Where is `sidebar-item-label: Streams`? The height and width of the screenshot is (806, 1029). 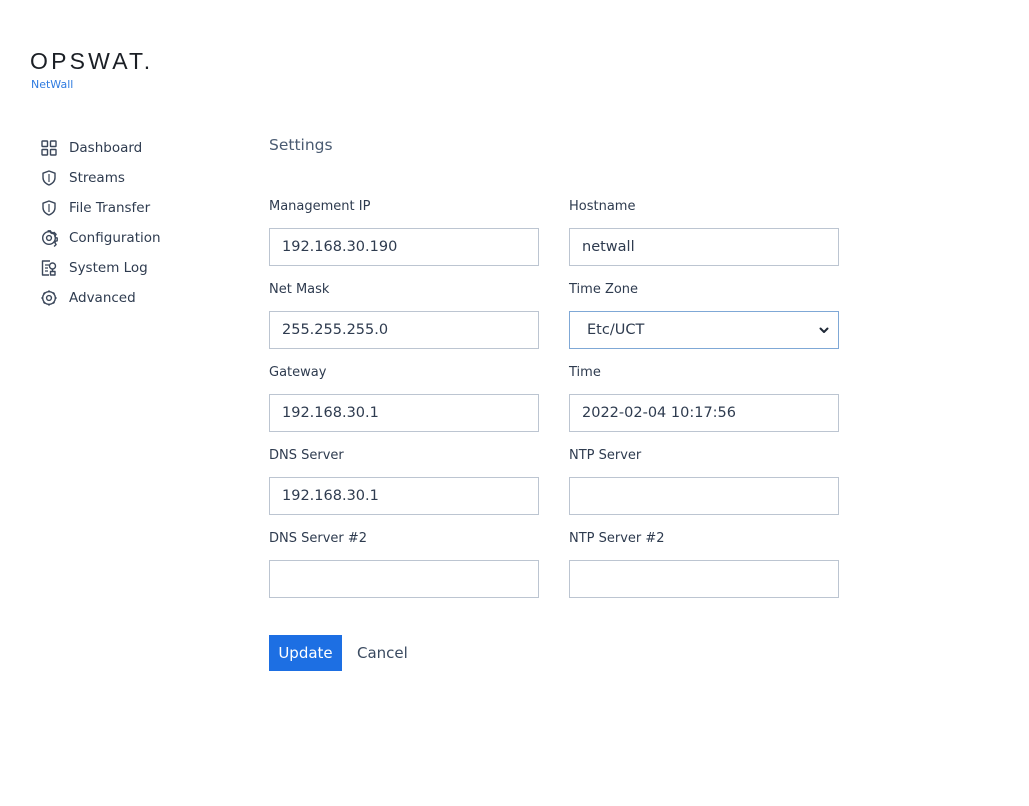
sidebar-item-label: Streams is located at coordinates (97, 178).